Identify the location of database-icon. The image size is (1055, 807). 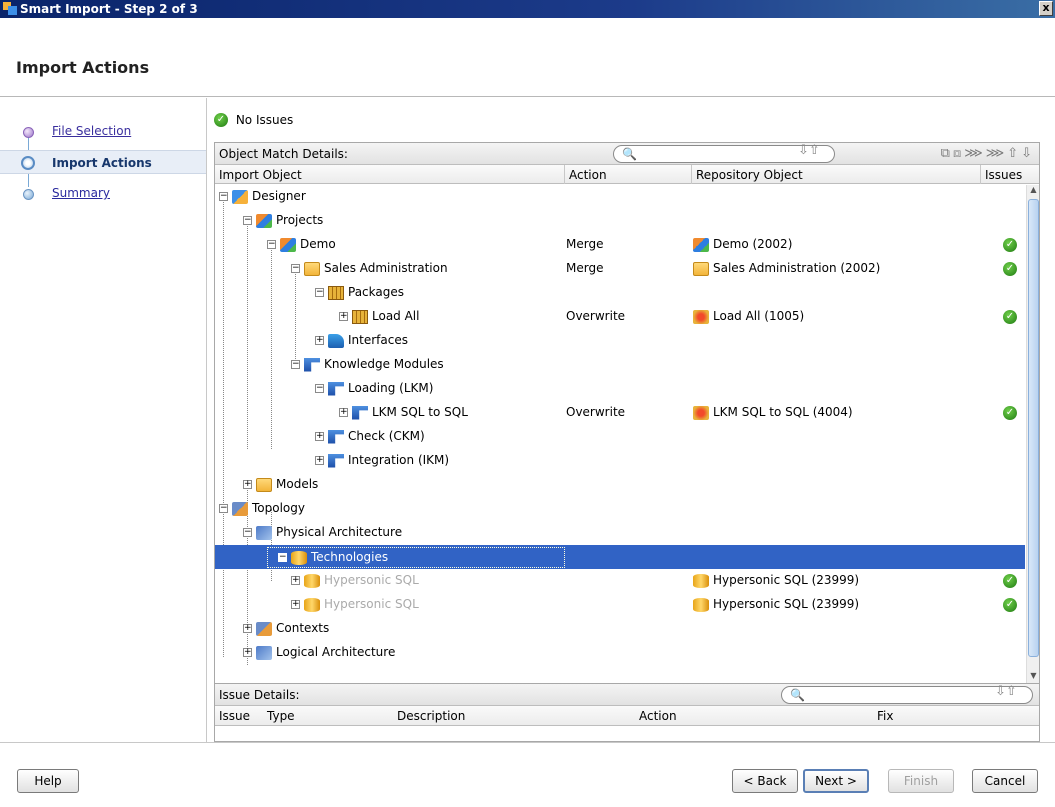
(312, 604).